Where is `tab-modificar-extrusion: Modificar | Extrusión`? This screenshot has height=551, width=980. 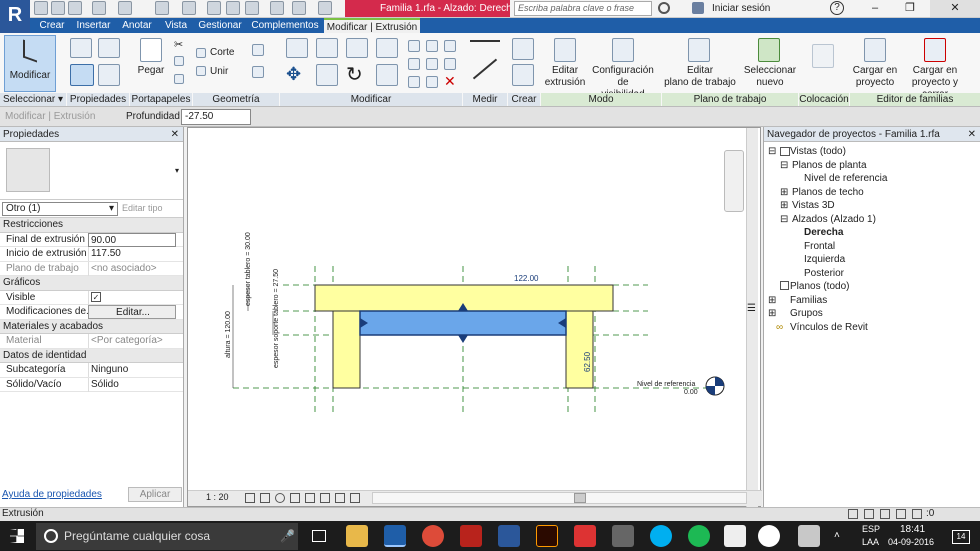 tab-modificar-extrusion: Modificar | Extrusión is located at coordinates (372, 25).